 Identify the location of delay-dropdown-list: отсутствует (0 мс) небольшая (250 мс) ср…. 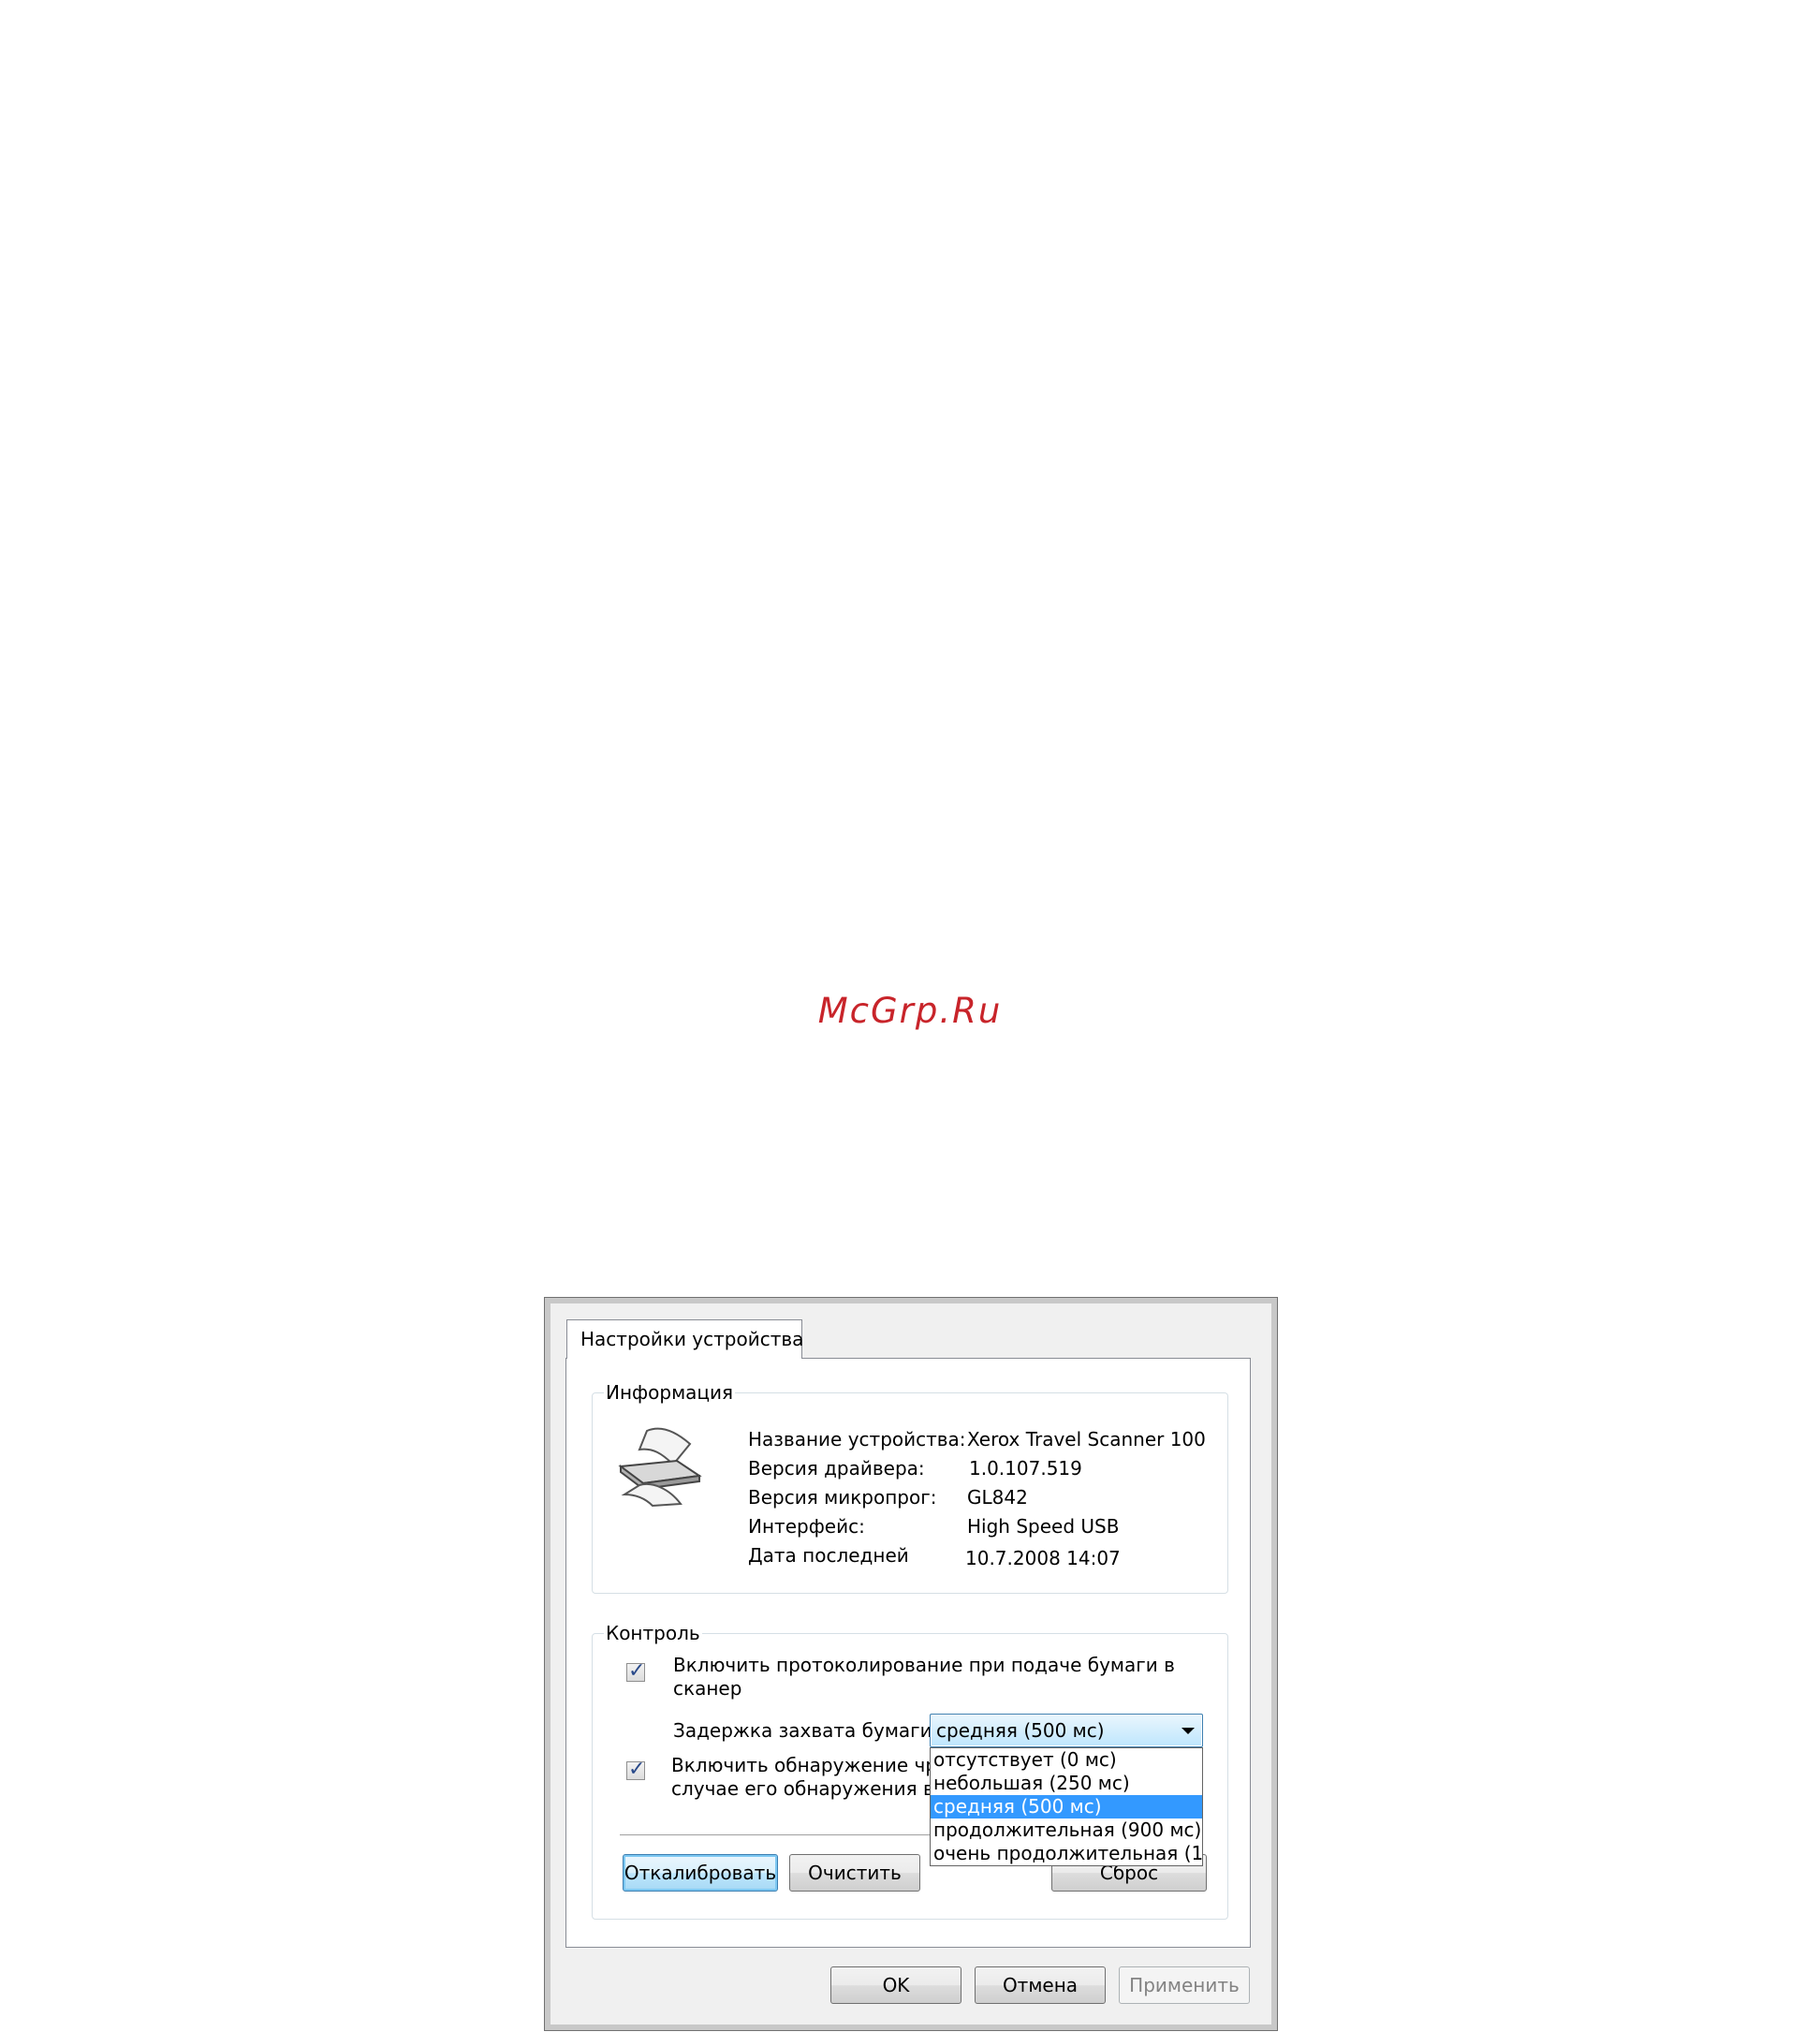
(1066, 1807).